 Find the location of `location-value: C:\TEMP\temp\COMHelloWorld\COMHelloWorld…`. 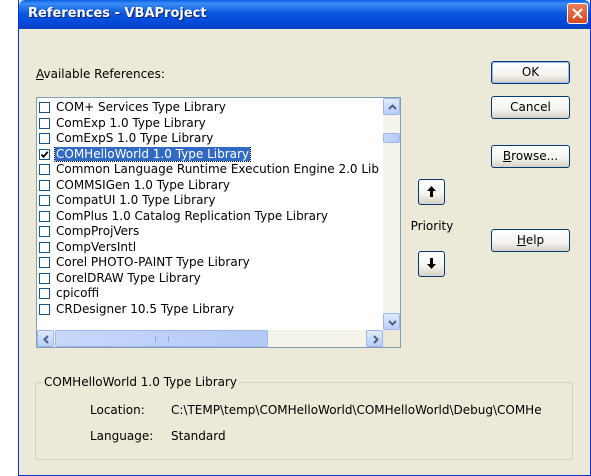

location-value: C:\TEMP\temp\COMHelloWorld\COMHelloWorld… is located at coordinates (356, 410).